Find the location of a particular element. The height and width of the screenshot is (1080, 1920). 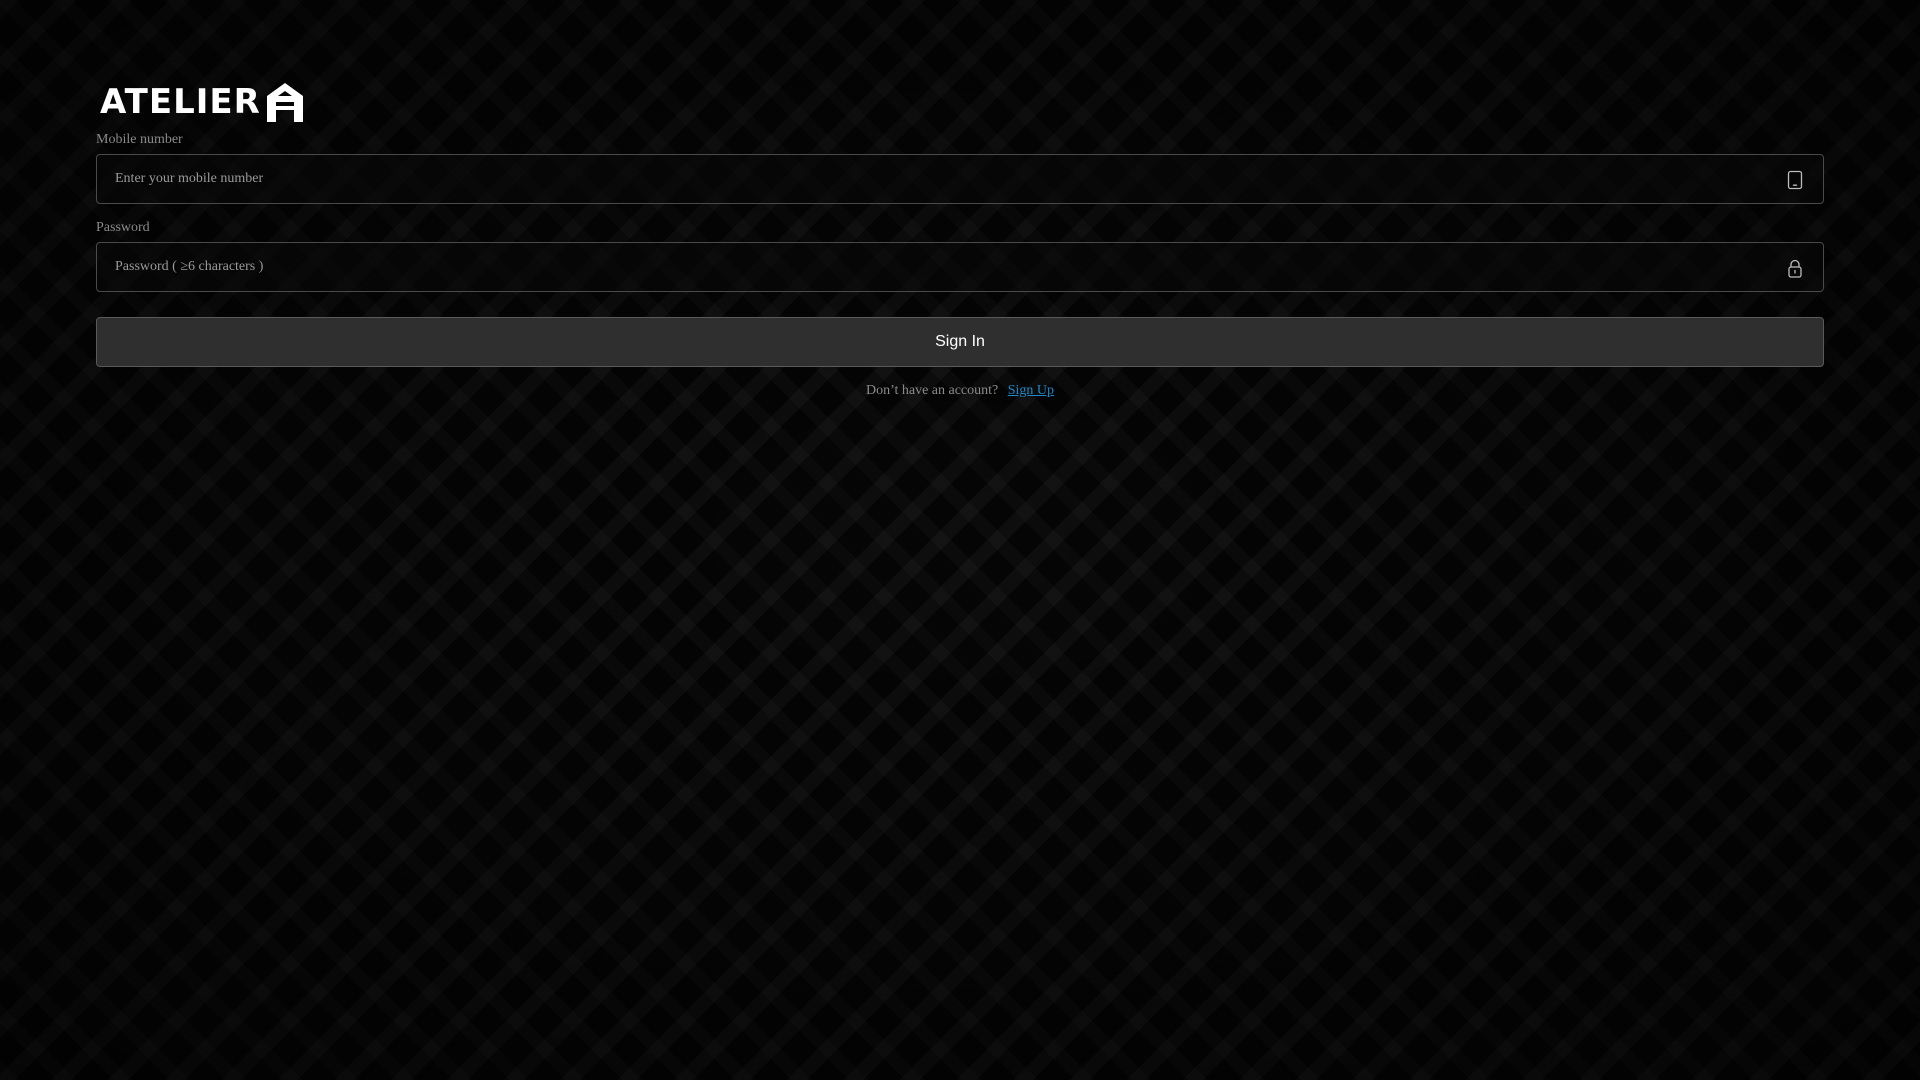

mobile-field-wrapper is located at coordinates (960, 179).